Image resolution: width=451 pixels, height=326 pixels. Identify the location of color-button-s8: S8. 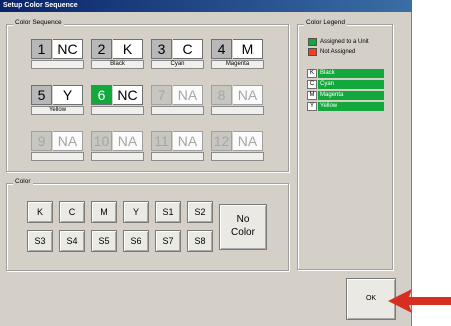
(200, 241).